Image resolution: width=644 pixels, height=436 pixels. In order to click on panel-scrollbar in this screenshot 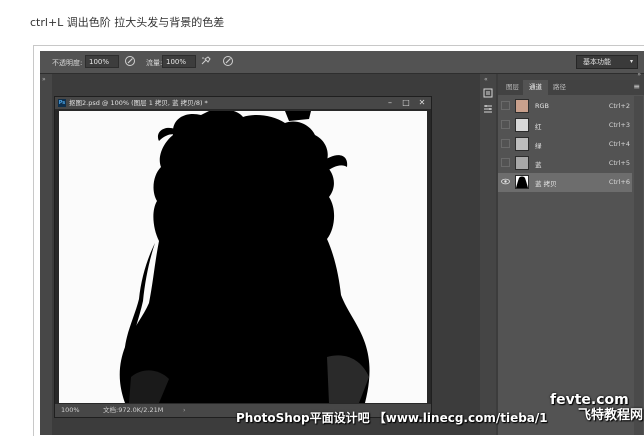, I will do `click(638, 265)`.